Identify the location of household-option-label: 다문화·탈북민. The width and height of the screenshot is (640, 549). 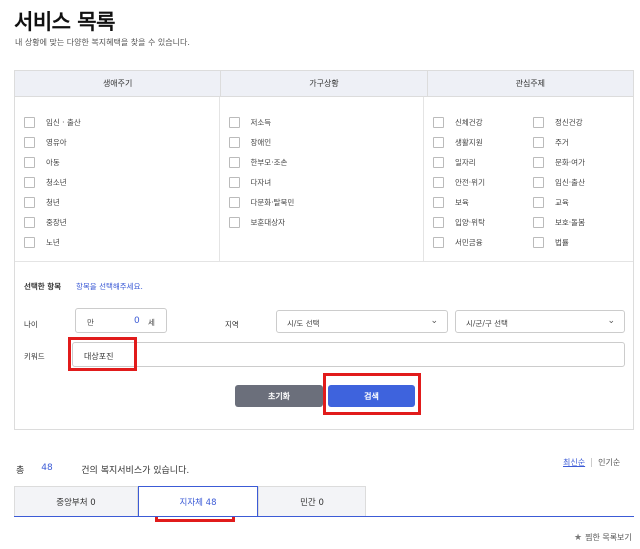
(272, 202).